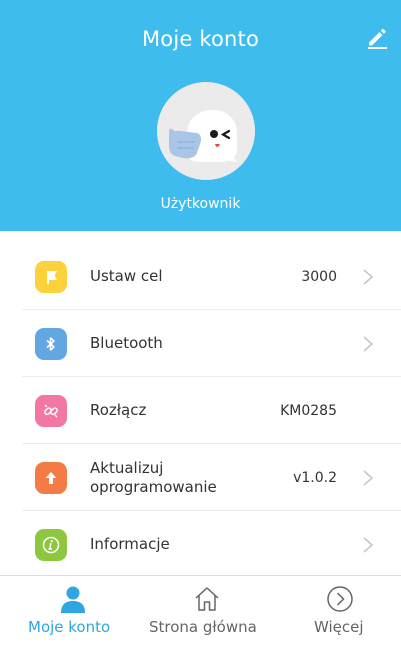 The image size is (401, 649). I want to click on avatar, so click(206, 131).